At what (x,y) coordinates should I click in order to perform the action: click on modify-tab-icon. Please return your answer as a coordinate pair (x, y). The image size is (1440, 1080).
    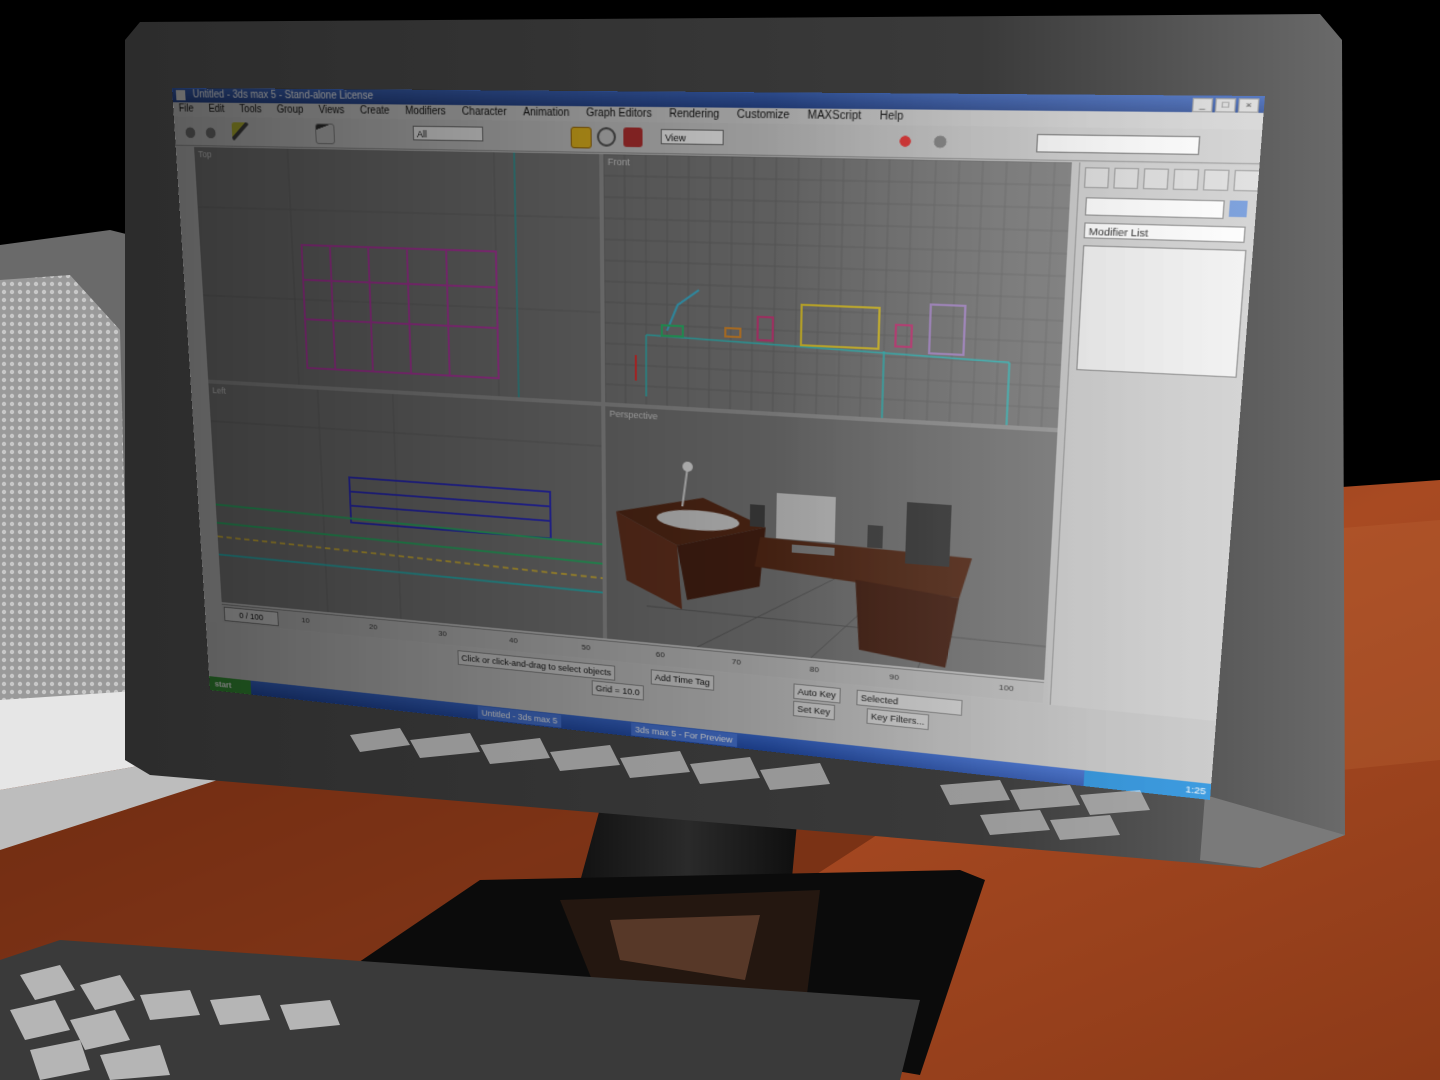
    Looking at the image, I should click on (1126, 178).